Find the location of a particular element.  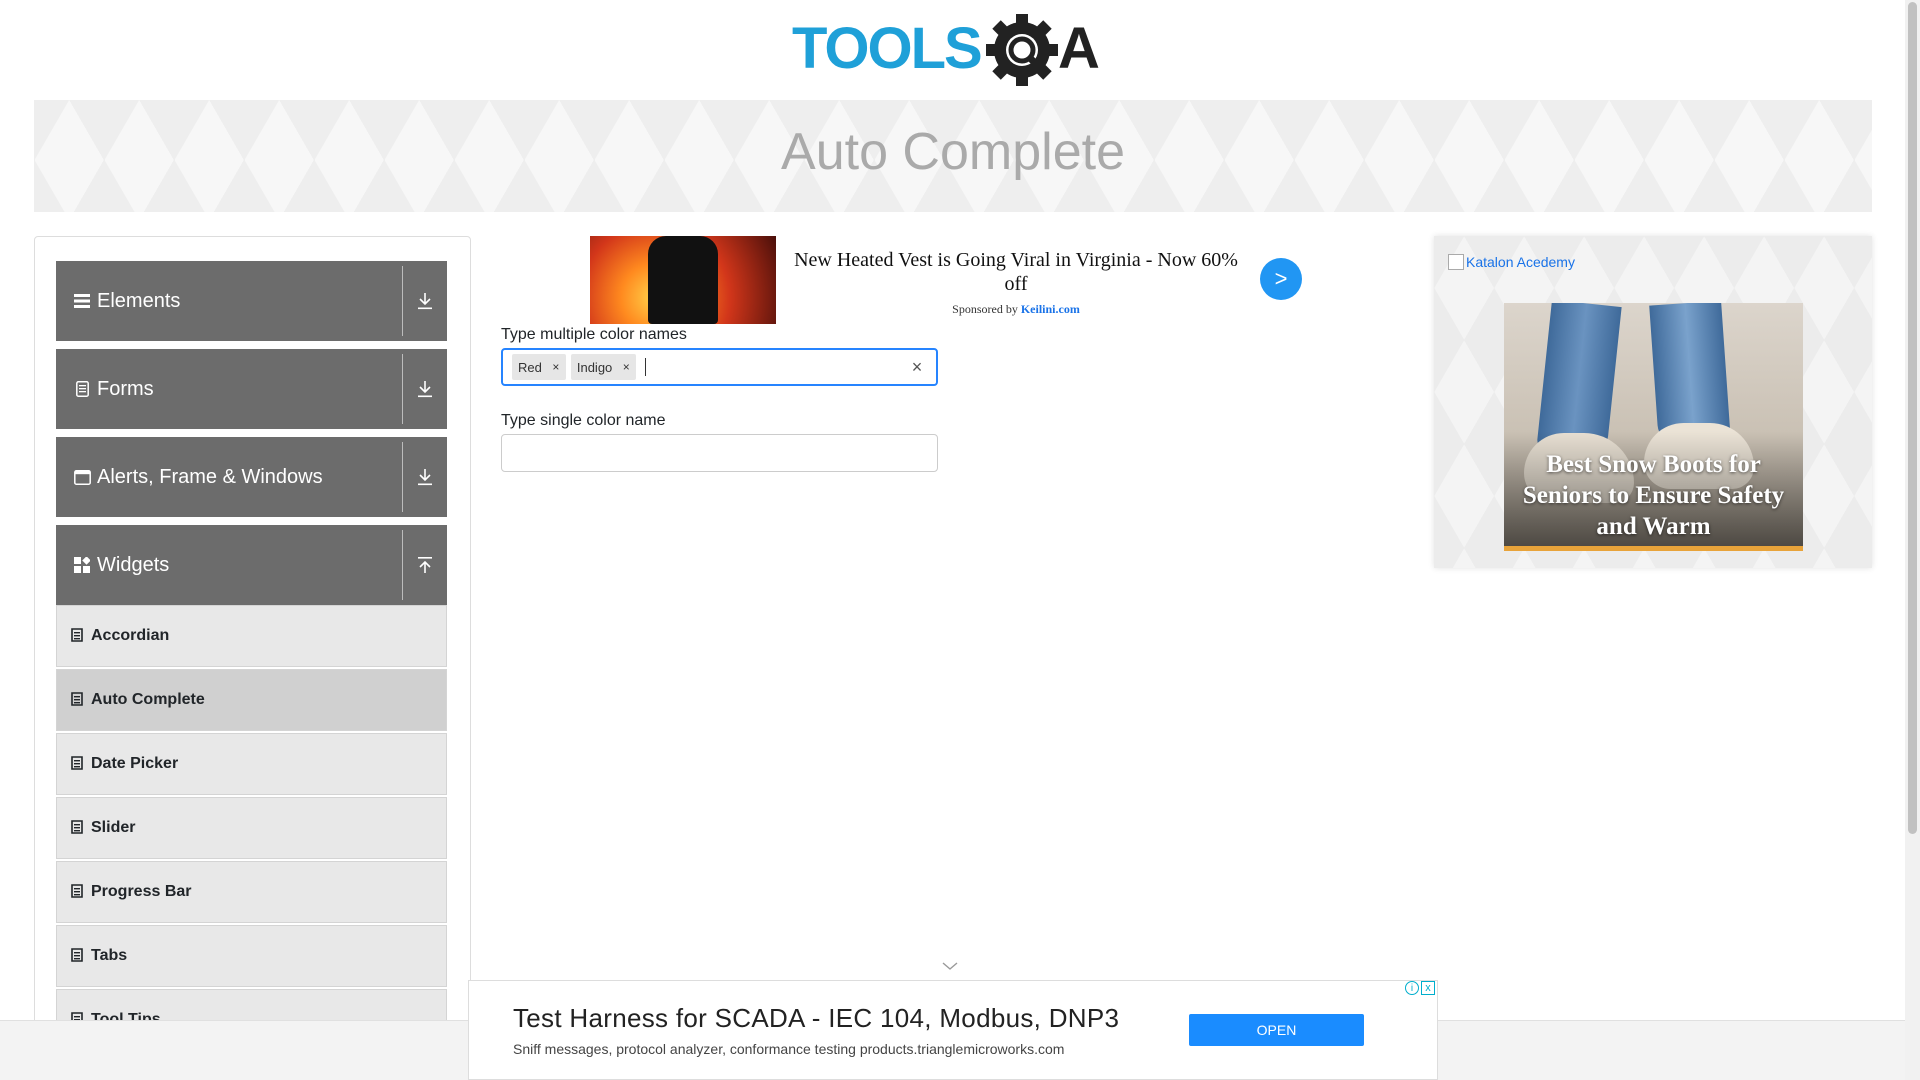

ad-image is located at coordinates (683, 280).